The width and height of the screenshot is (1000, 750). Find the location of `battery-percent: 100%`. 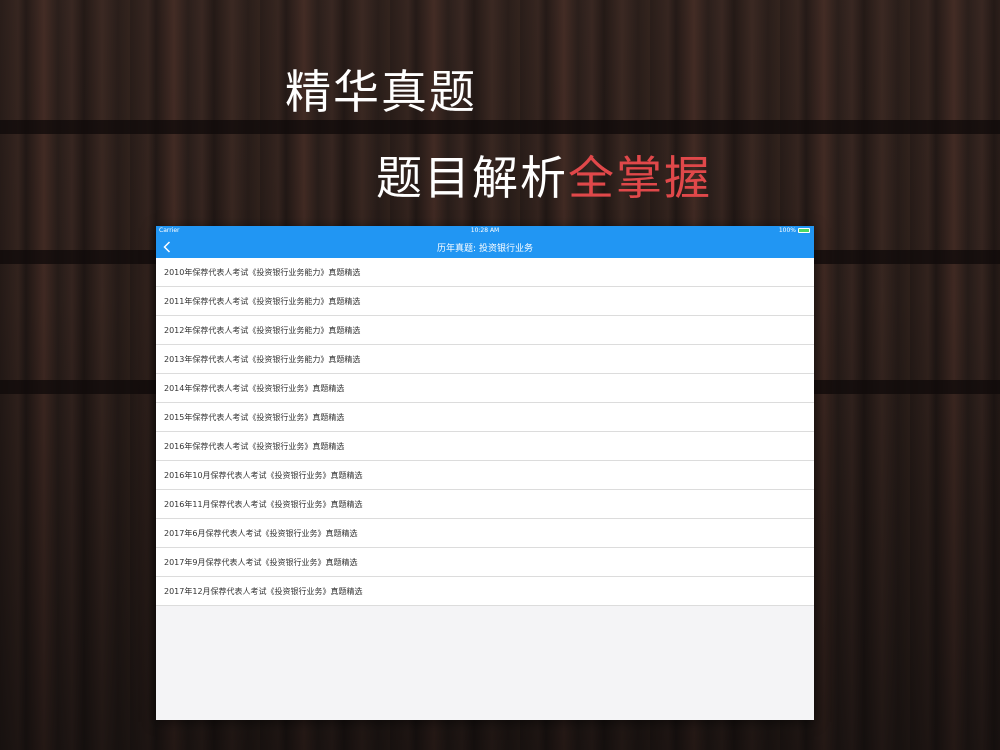

battery-percent: 100% is located at coordinates (787, 230).